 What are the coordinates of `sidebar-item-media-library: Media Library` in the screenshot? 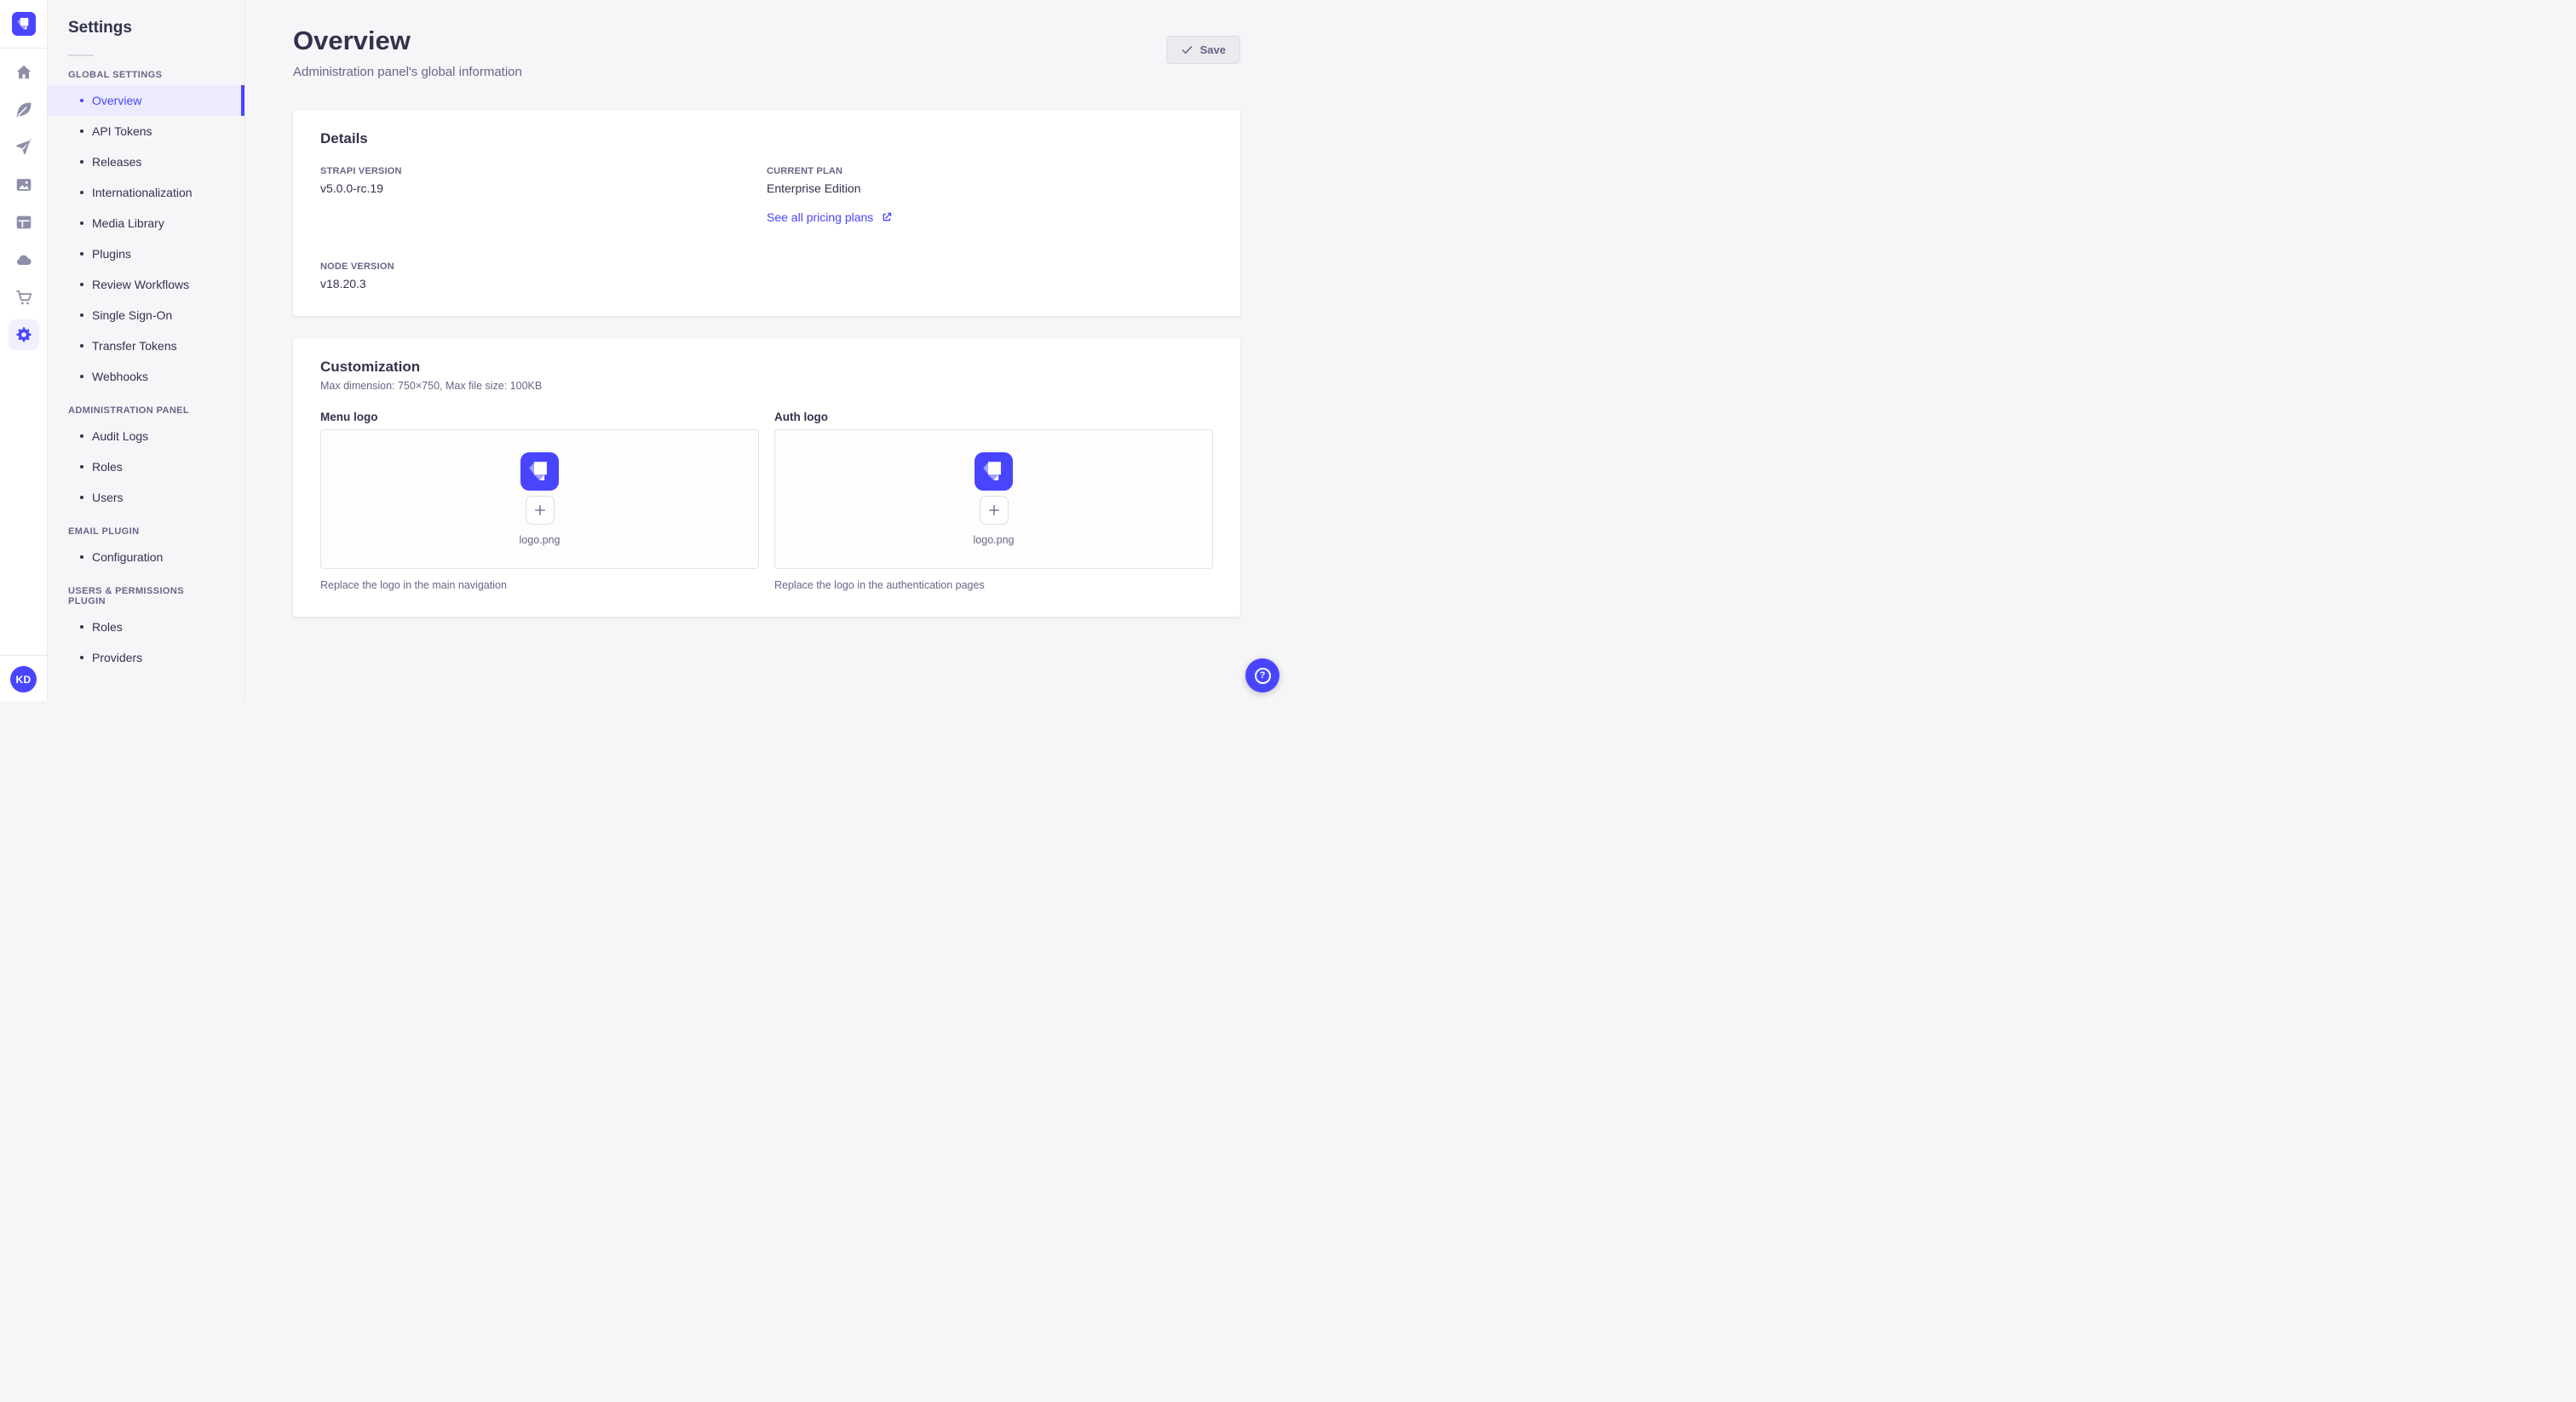 It's located at (146, 223).